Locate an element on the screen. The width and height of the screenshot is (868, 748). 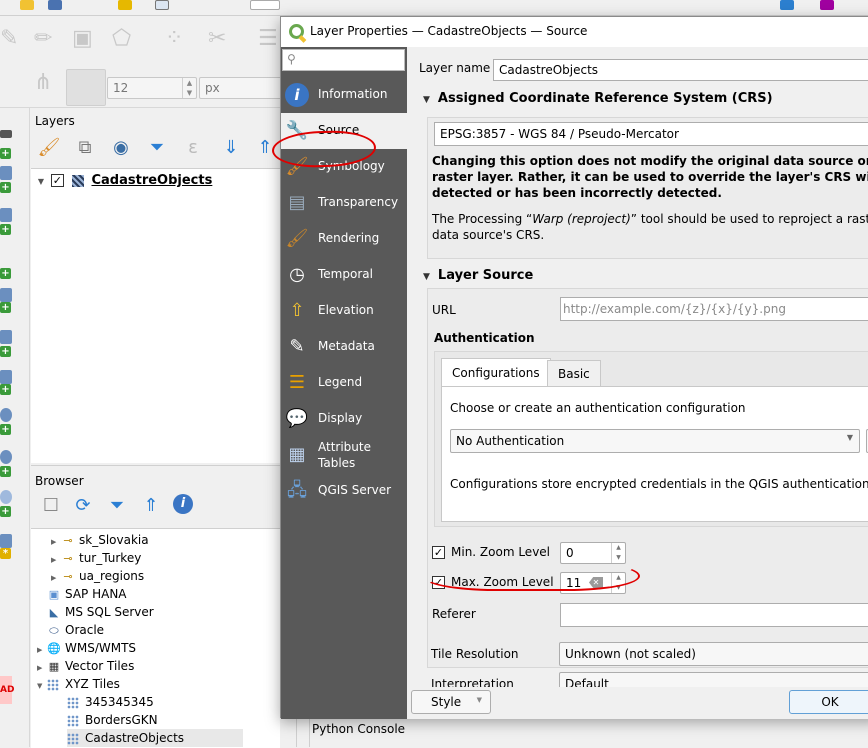
measure-icon is located at coordinates (827, 5).